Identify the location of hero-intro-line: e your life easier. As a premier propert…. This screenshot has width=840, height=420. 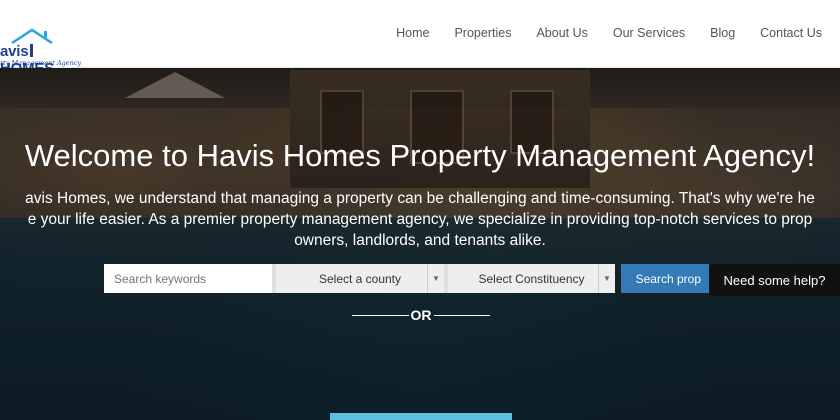
(420, 219).